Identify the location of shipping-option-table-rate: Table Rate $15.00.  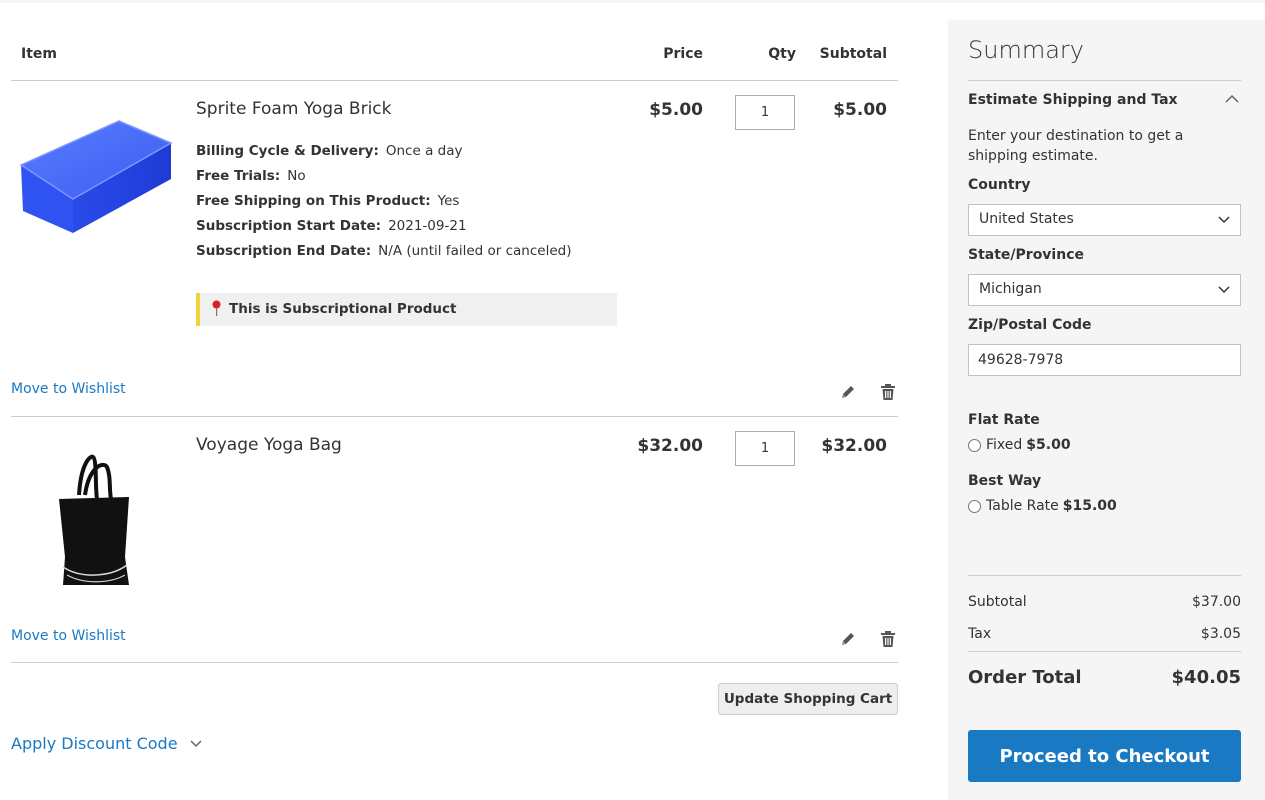
(1042, 506).